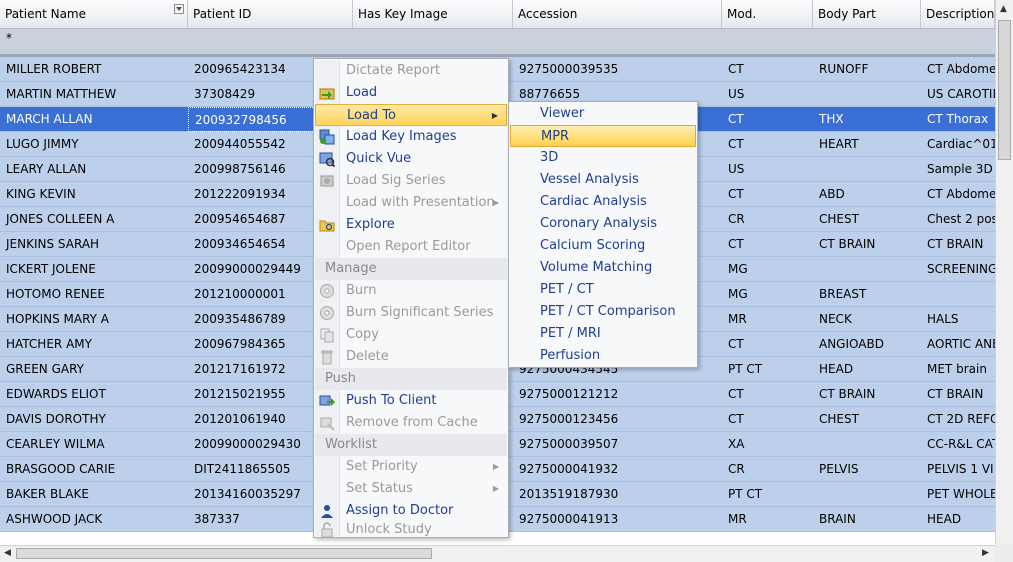 Image resolution: width=1013 pixels, height=562 pixels. What do you see at coordinates (961, 419) in the screenshot?
I see `table-cell: CT 2D REFO` at bounding box center [961, 419].